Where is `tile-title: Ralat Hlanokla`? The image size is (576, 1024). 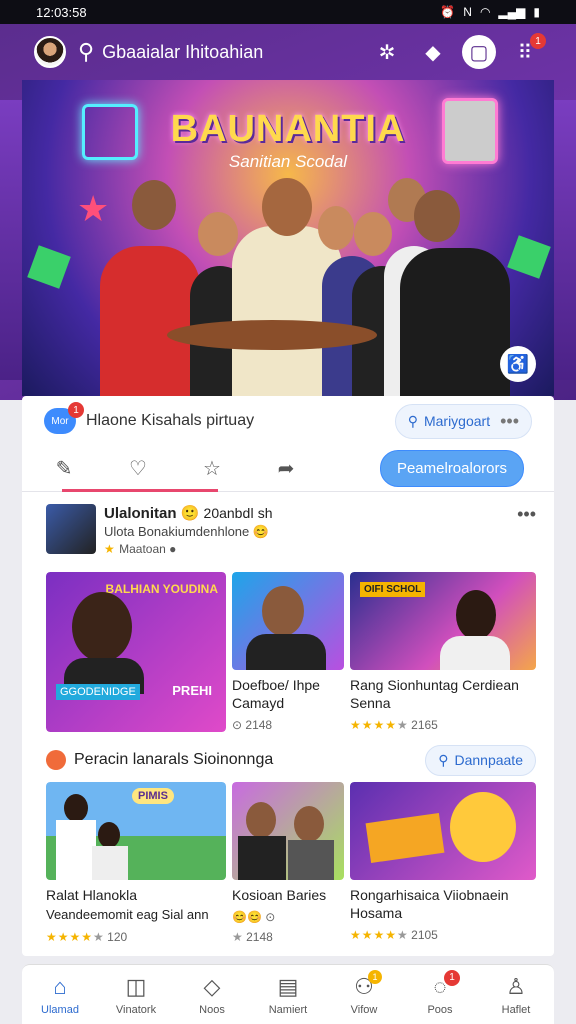 tile-title: Ralat Hlanokla is located at coordinates (92, 895).